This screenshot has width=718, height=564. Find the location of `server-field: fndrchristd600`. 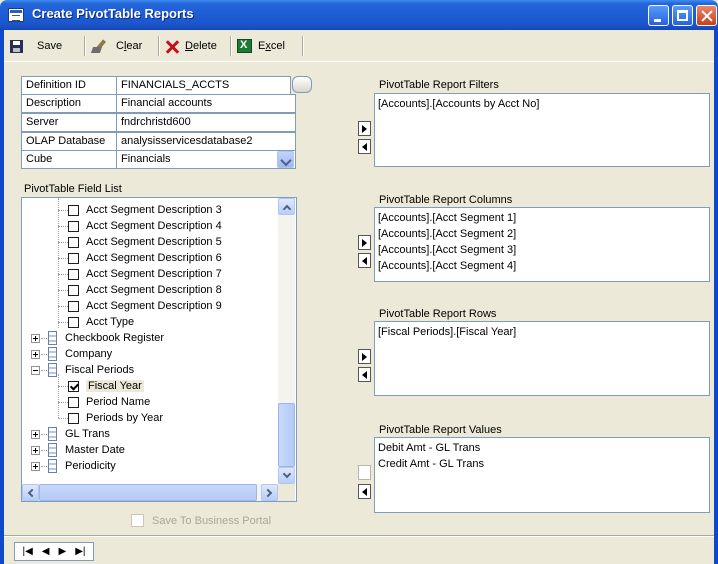

server-field: fndrchristd600 is located at coordinates (206, 122).